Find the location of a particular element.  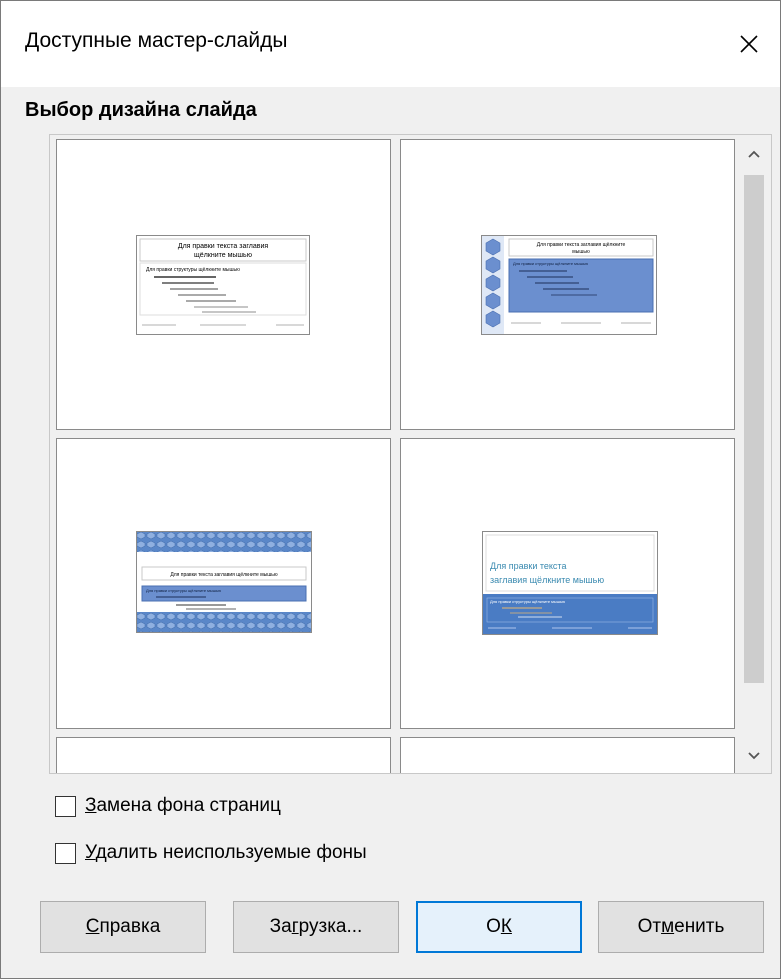

scroll-down-button is located at coordinates (754, 756).